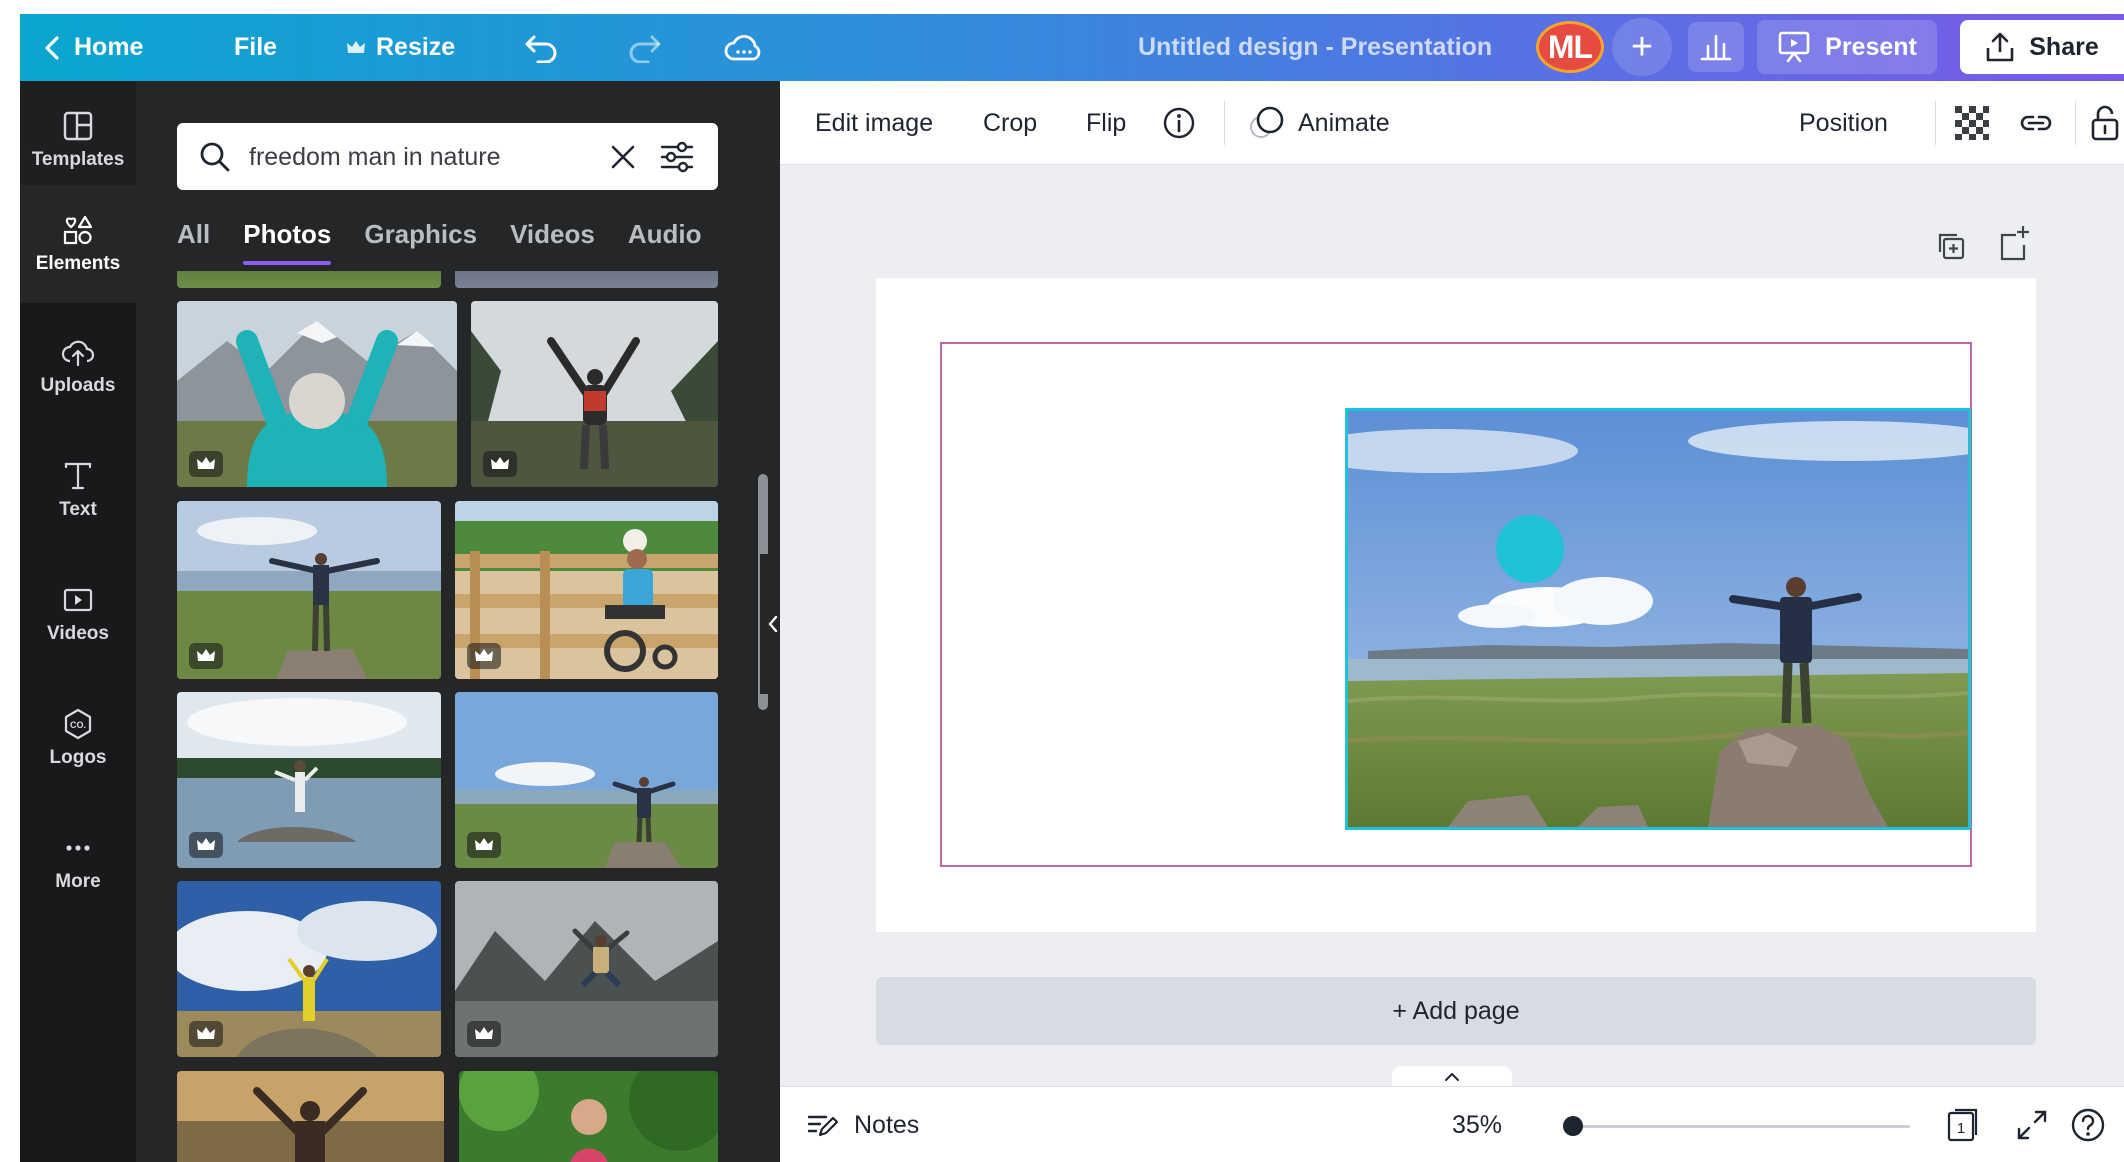  Describe the element at coordinates (1010, 123) in the screenshot. I see `crop-button: Crop` at that location.